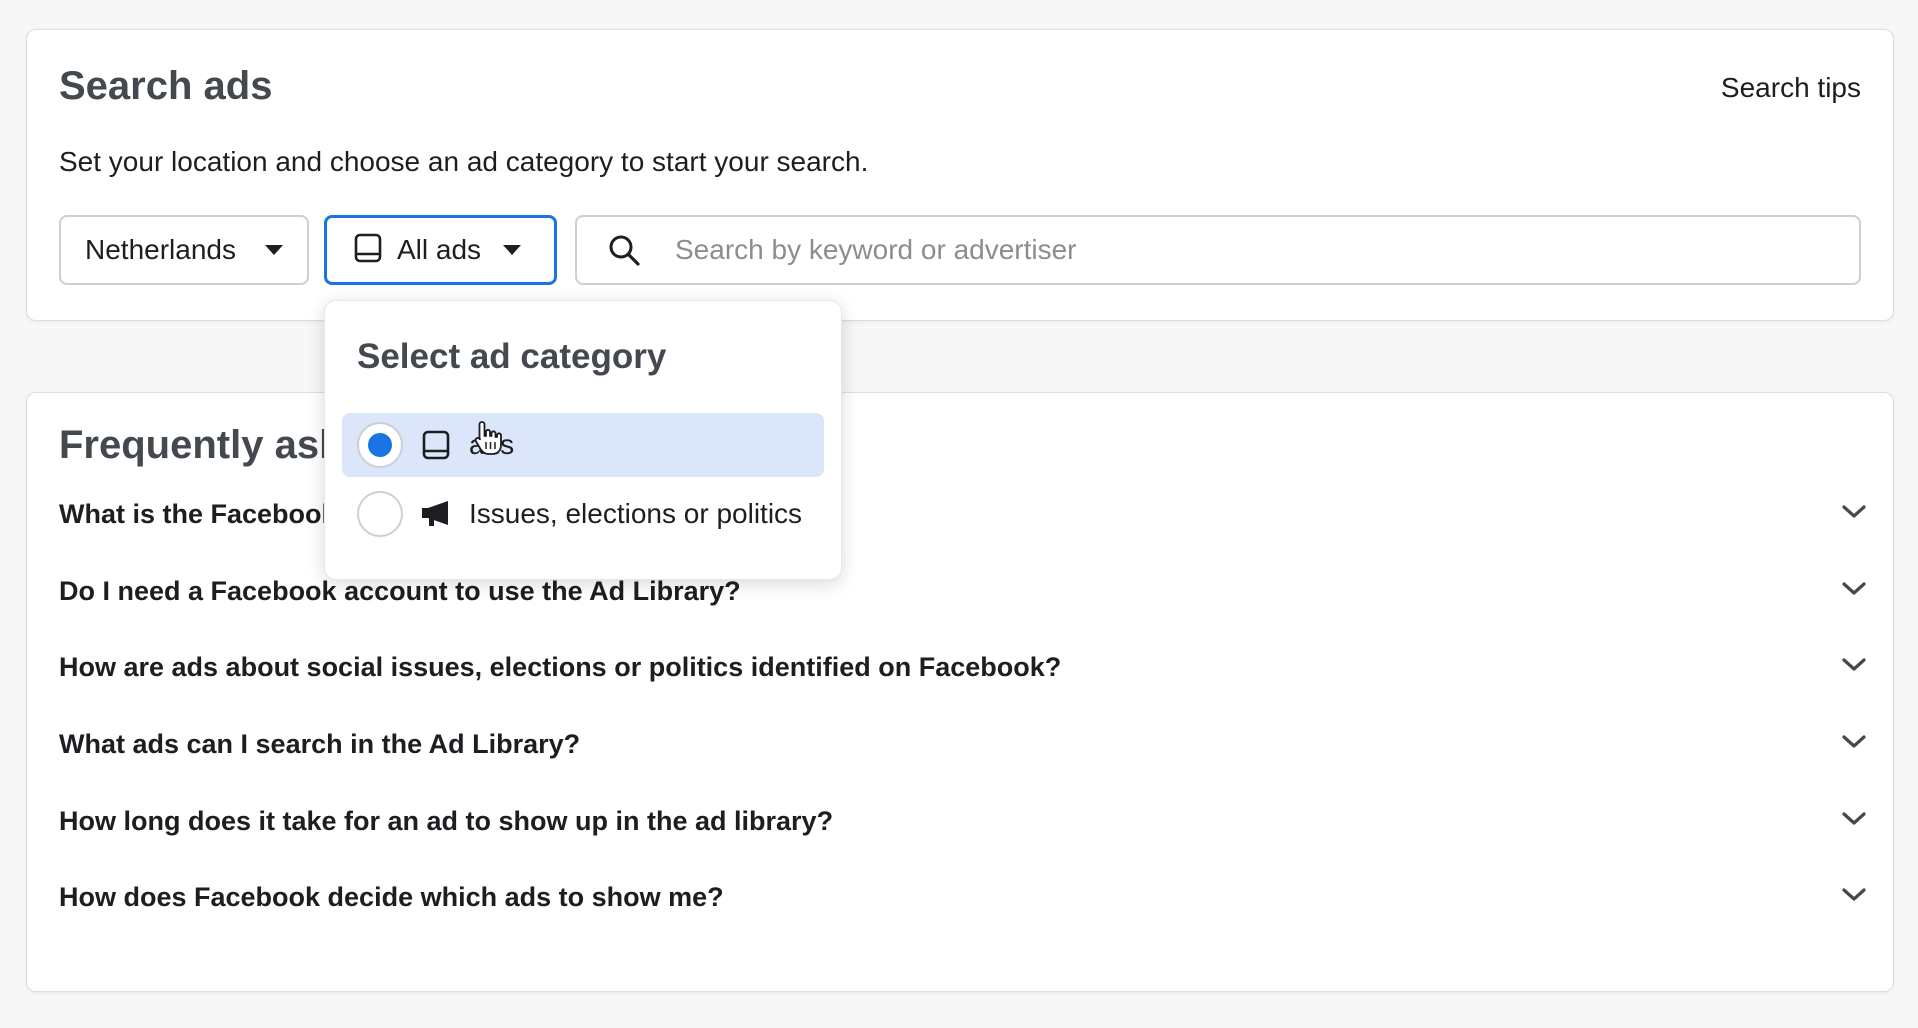 Image resolution: width=1918 pixels, height=1028 pixels. I want to click on faq-title: Frequently ask, so click(200, 445).